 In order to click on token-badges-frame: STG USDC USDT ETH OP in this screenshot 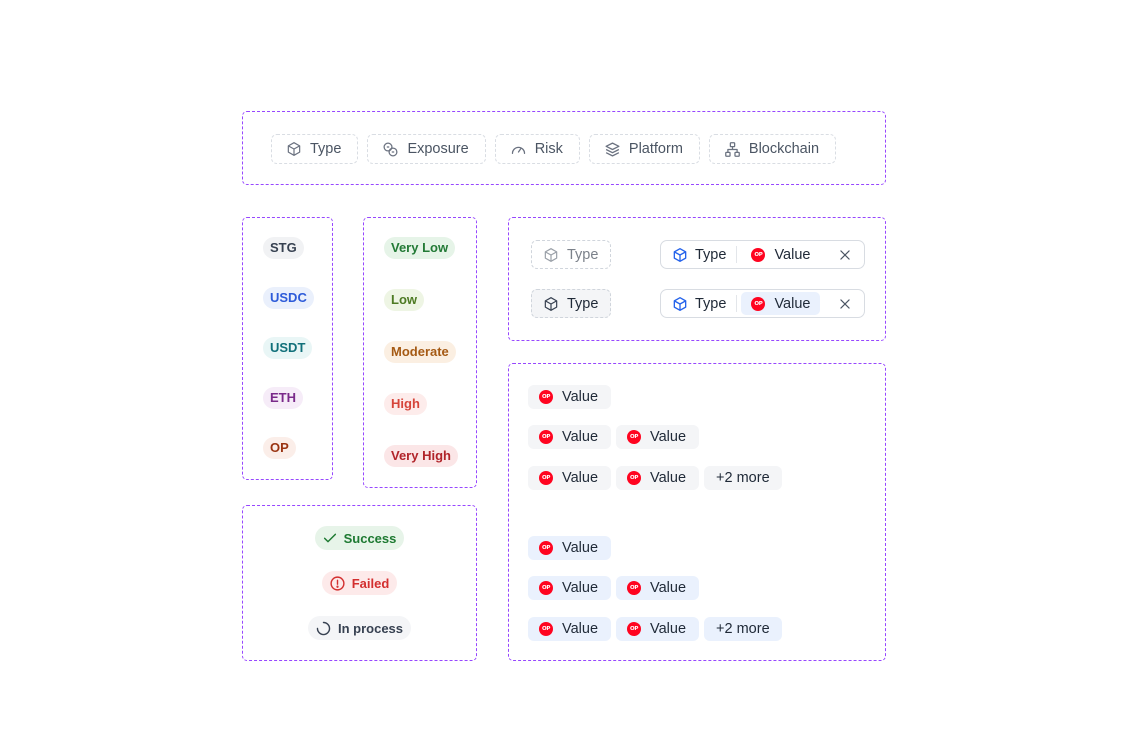, I will do `click(287, 348)`.